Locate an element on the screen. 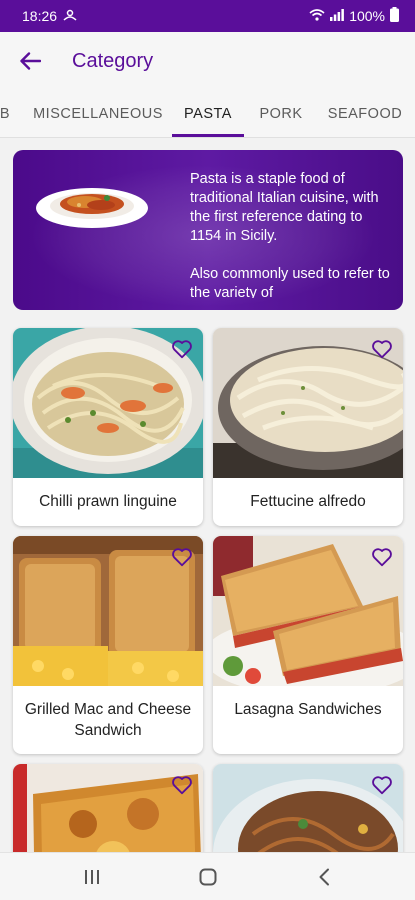 The width and height of the screenshot is (415, 900). status-right: 100% is located at coordinates (354, 16).